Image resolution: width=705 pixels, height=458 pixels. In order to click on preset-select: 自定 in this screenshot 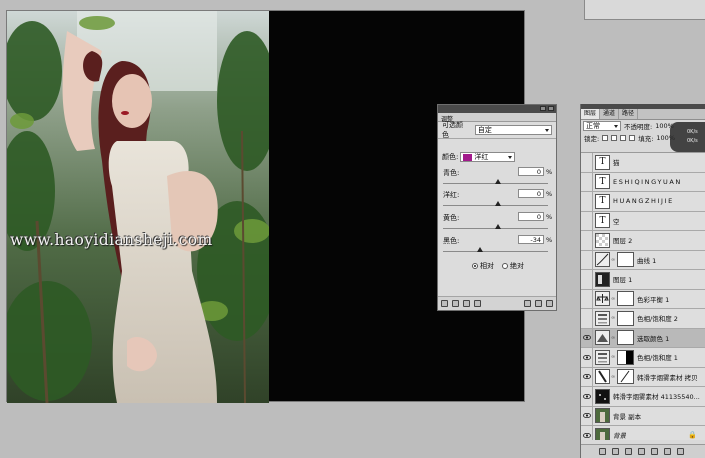, I will do `click(513, 130)`.